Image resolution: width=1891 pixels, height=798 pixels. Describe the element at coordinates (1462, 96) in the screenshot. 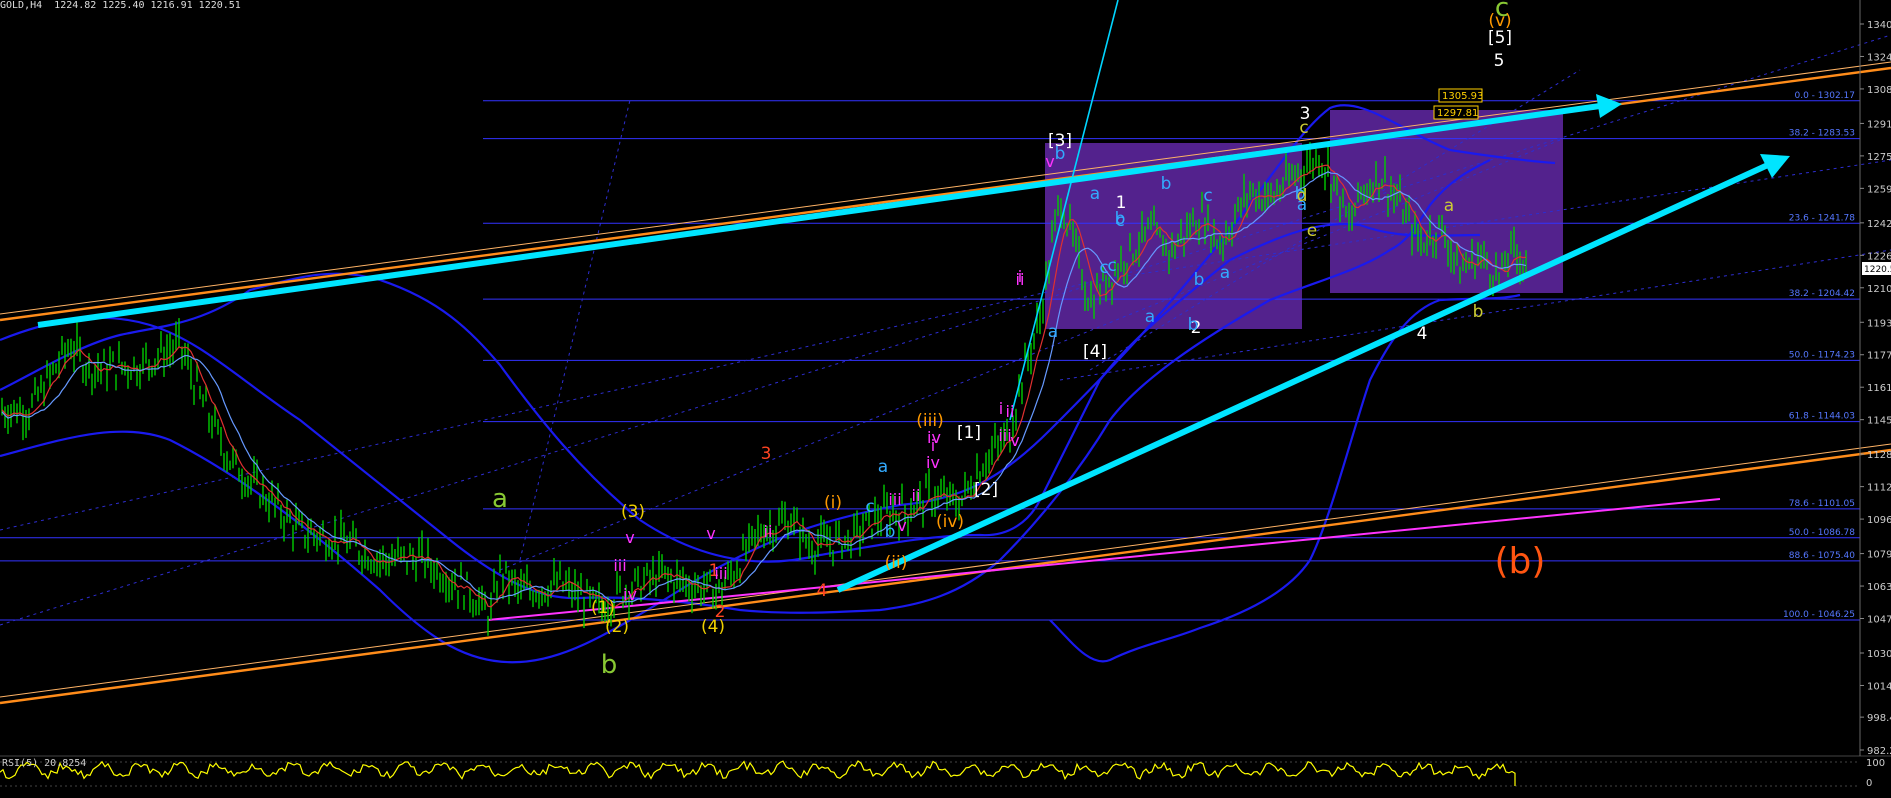

I see `price-tag-1: 1305.93` at that location.